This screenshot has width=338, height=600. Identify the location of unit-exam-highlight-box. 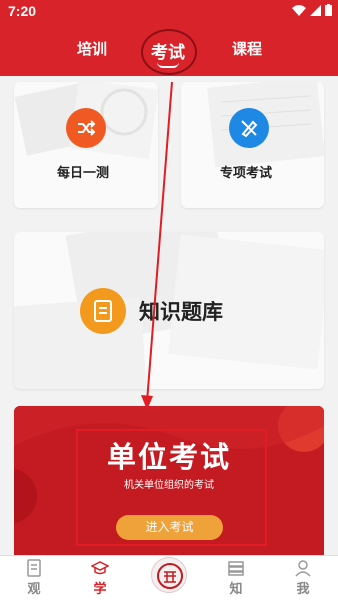
(171, 487).